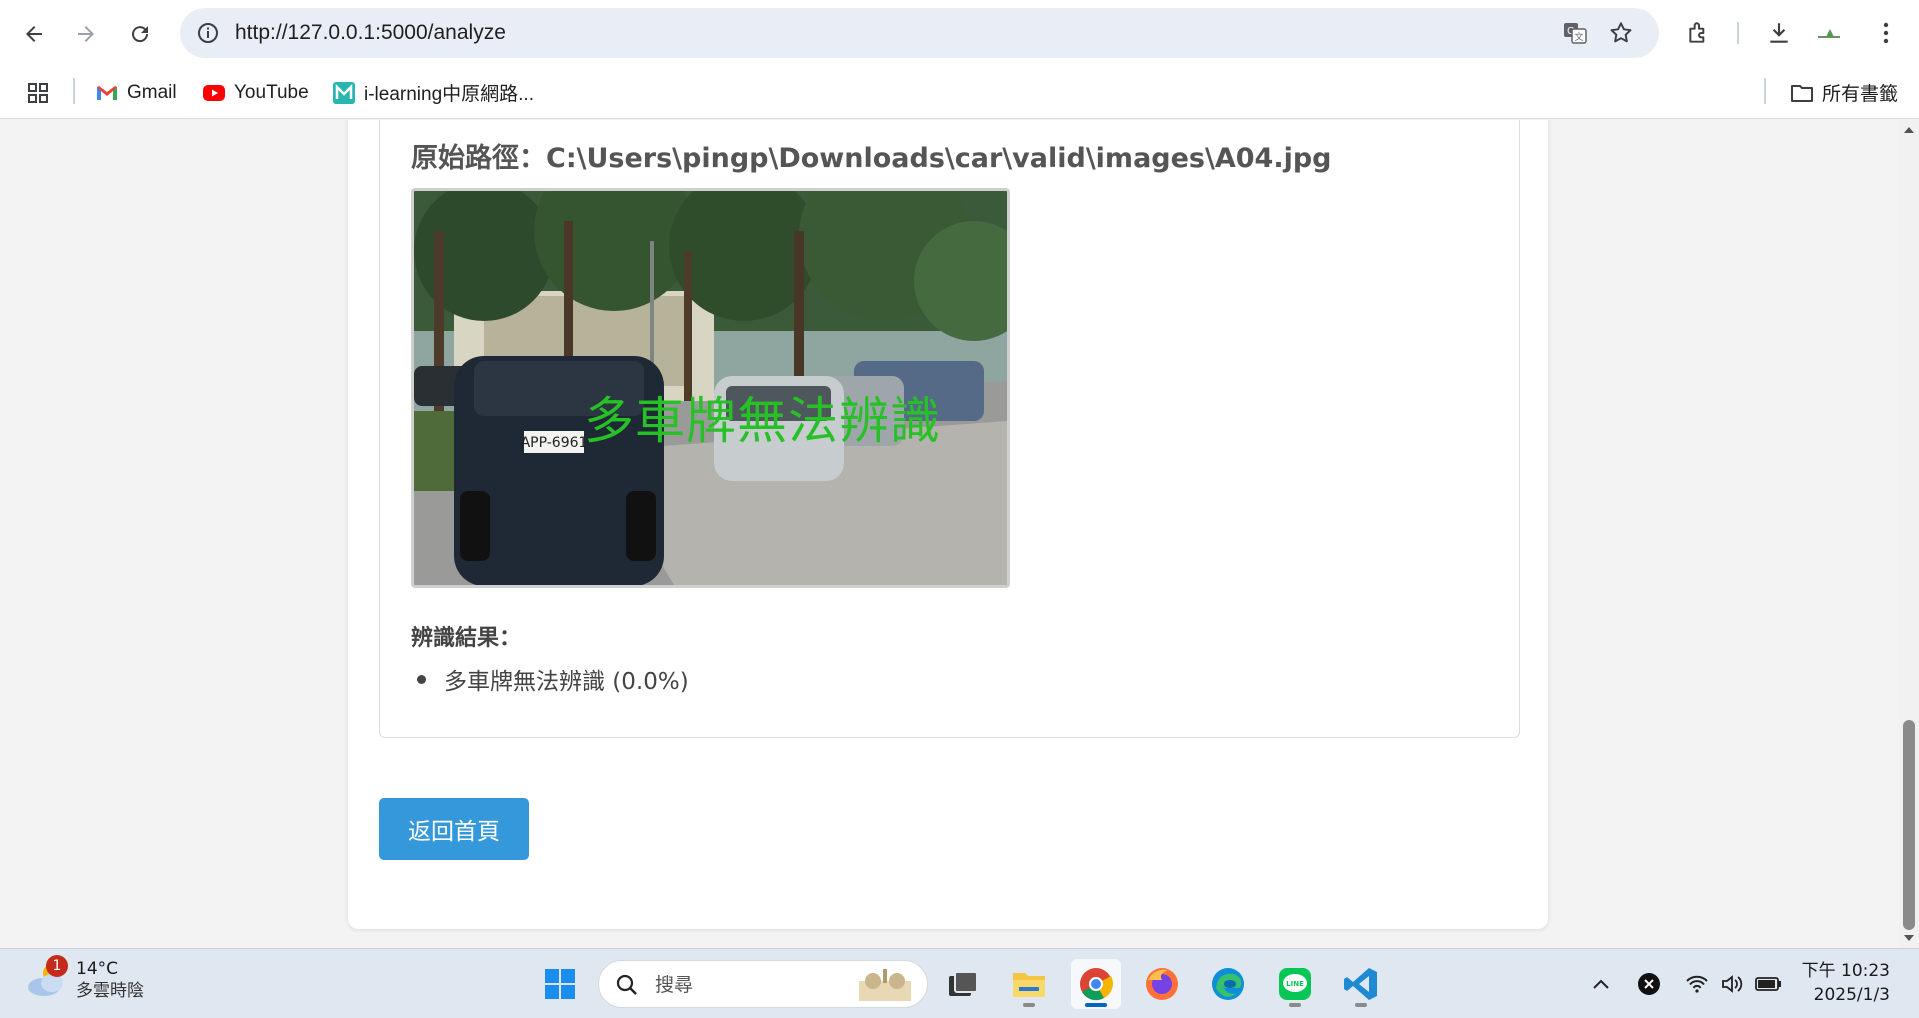  I want to click on bookmarks-bar: Gmail YouTube i-learning中原網路... 所有書籤, so click(959, 92).